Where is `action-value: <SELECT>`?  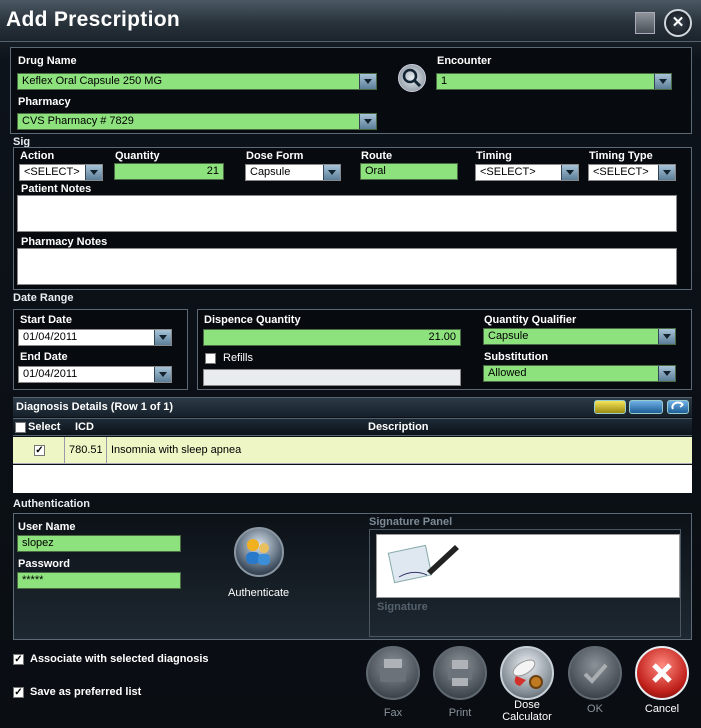
action-value: <SELECT> is located at coordinates (52, 172).